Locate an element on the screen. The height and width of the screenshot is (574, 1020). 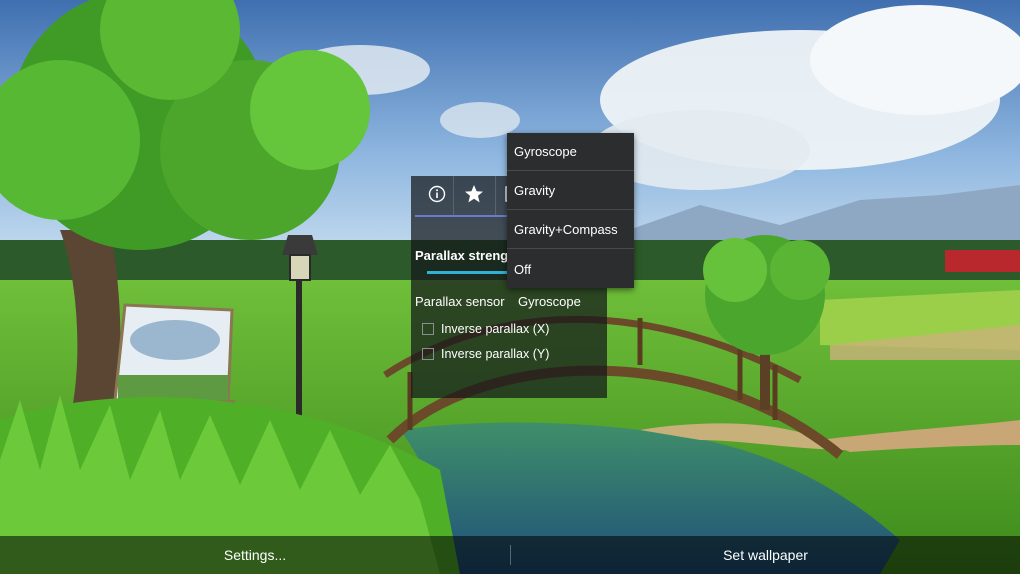
inverse-parallax-x-checkbox is located at coordinates (428, 329).